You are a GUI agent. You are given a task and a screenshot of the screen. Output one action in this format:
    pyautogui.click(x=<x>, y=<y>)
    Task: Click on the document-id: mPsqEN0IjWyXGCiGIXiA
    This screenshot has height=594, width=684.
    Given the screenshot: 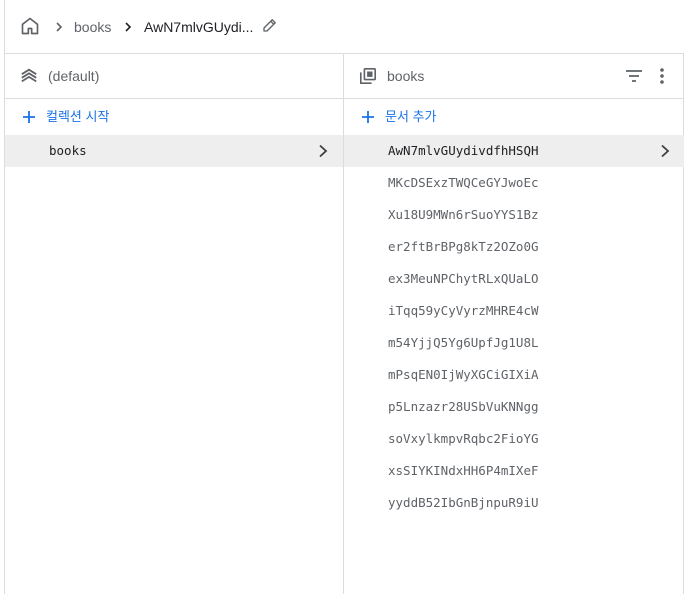 What is the action you would take?
    pyautogui.click(x=463, y=374)
    